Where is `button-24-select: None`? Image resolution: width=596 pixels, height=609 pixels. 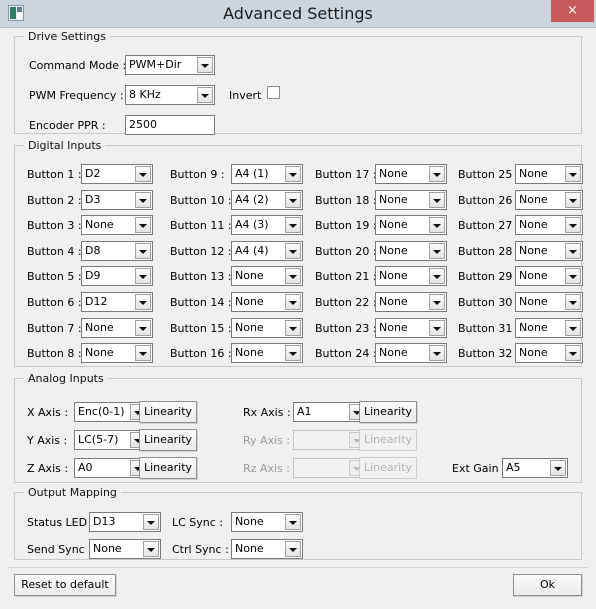
button-24-select: None is located at coordinates (411, 353).